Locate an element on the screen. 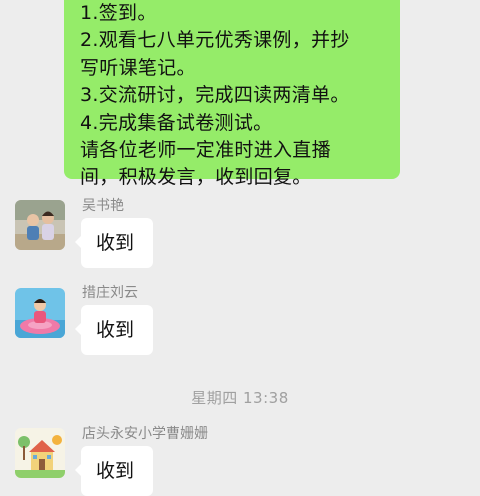 The width and height of the screenshot is (480, 496). message-line: 1.签到。 is located at coordinates (118, 13).